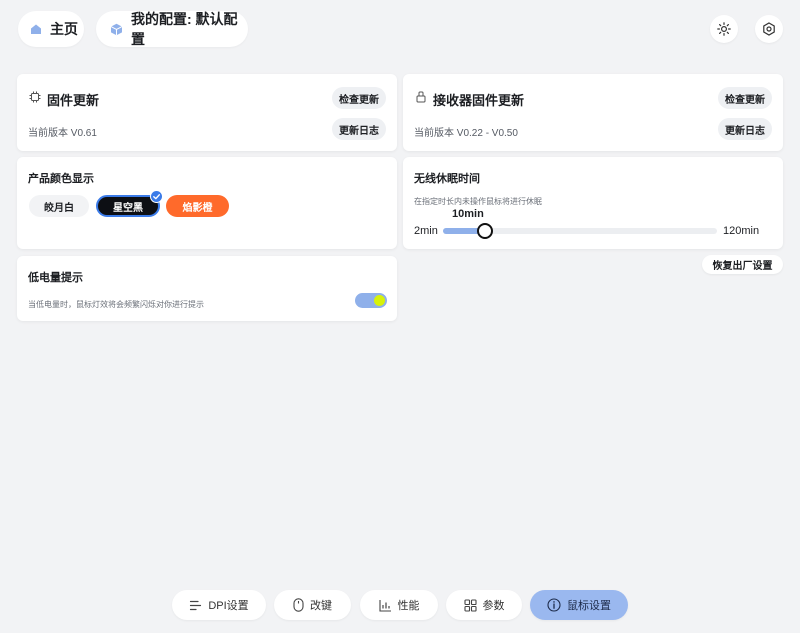 Image resolution: width=800 pixels, height=633 pixels. I want to click on nav-dpi-label: DPI设置, so click(228, 606).